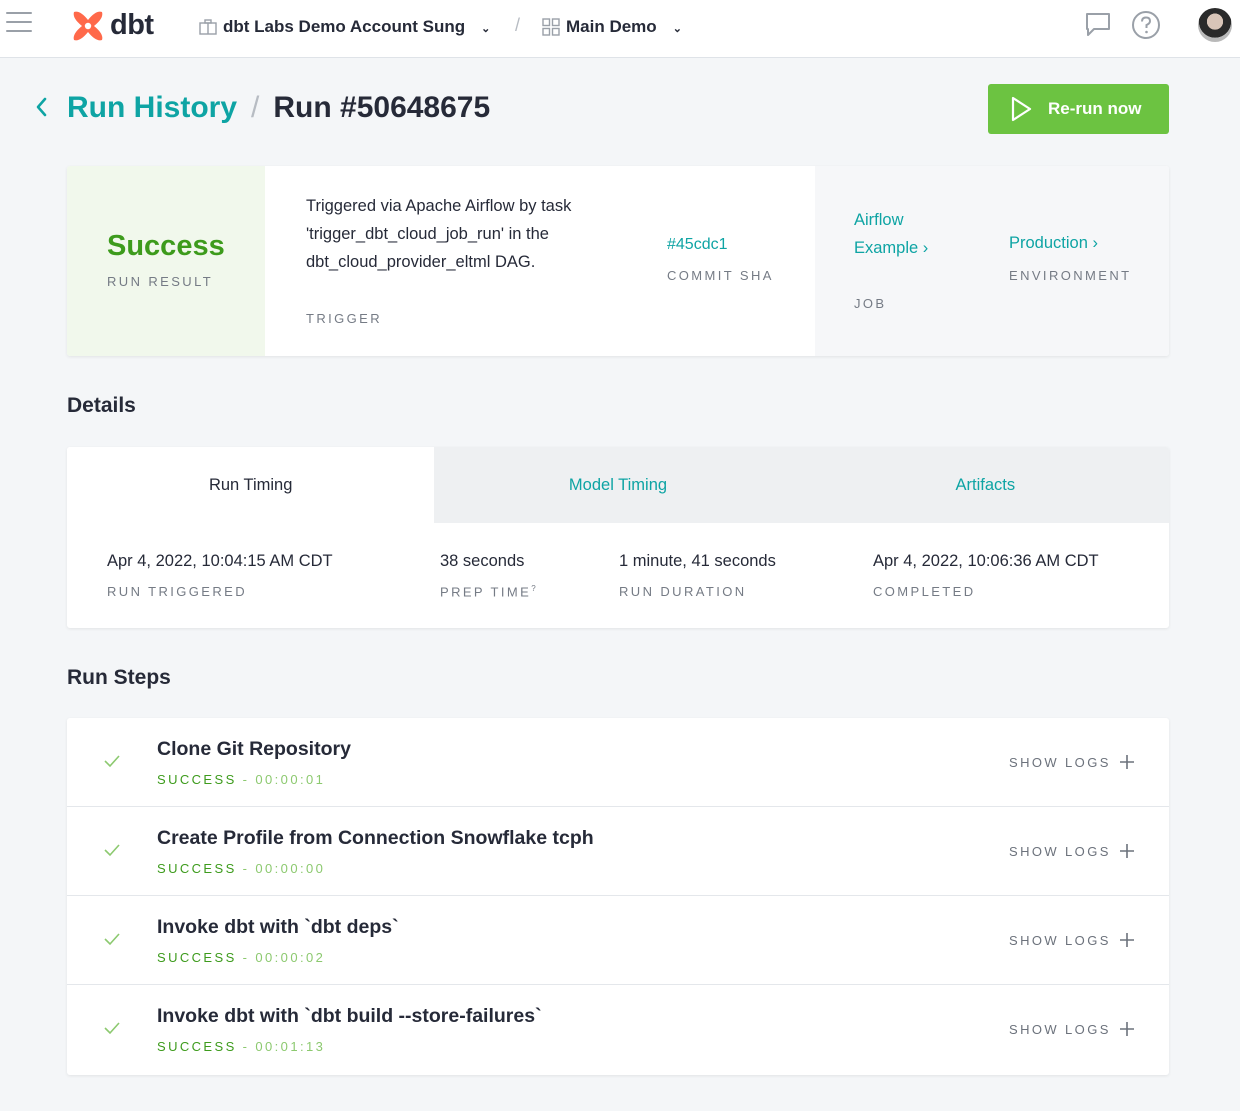  I want to click on account-name: dbt Labs Demo Account Sung, so click(344, 26).